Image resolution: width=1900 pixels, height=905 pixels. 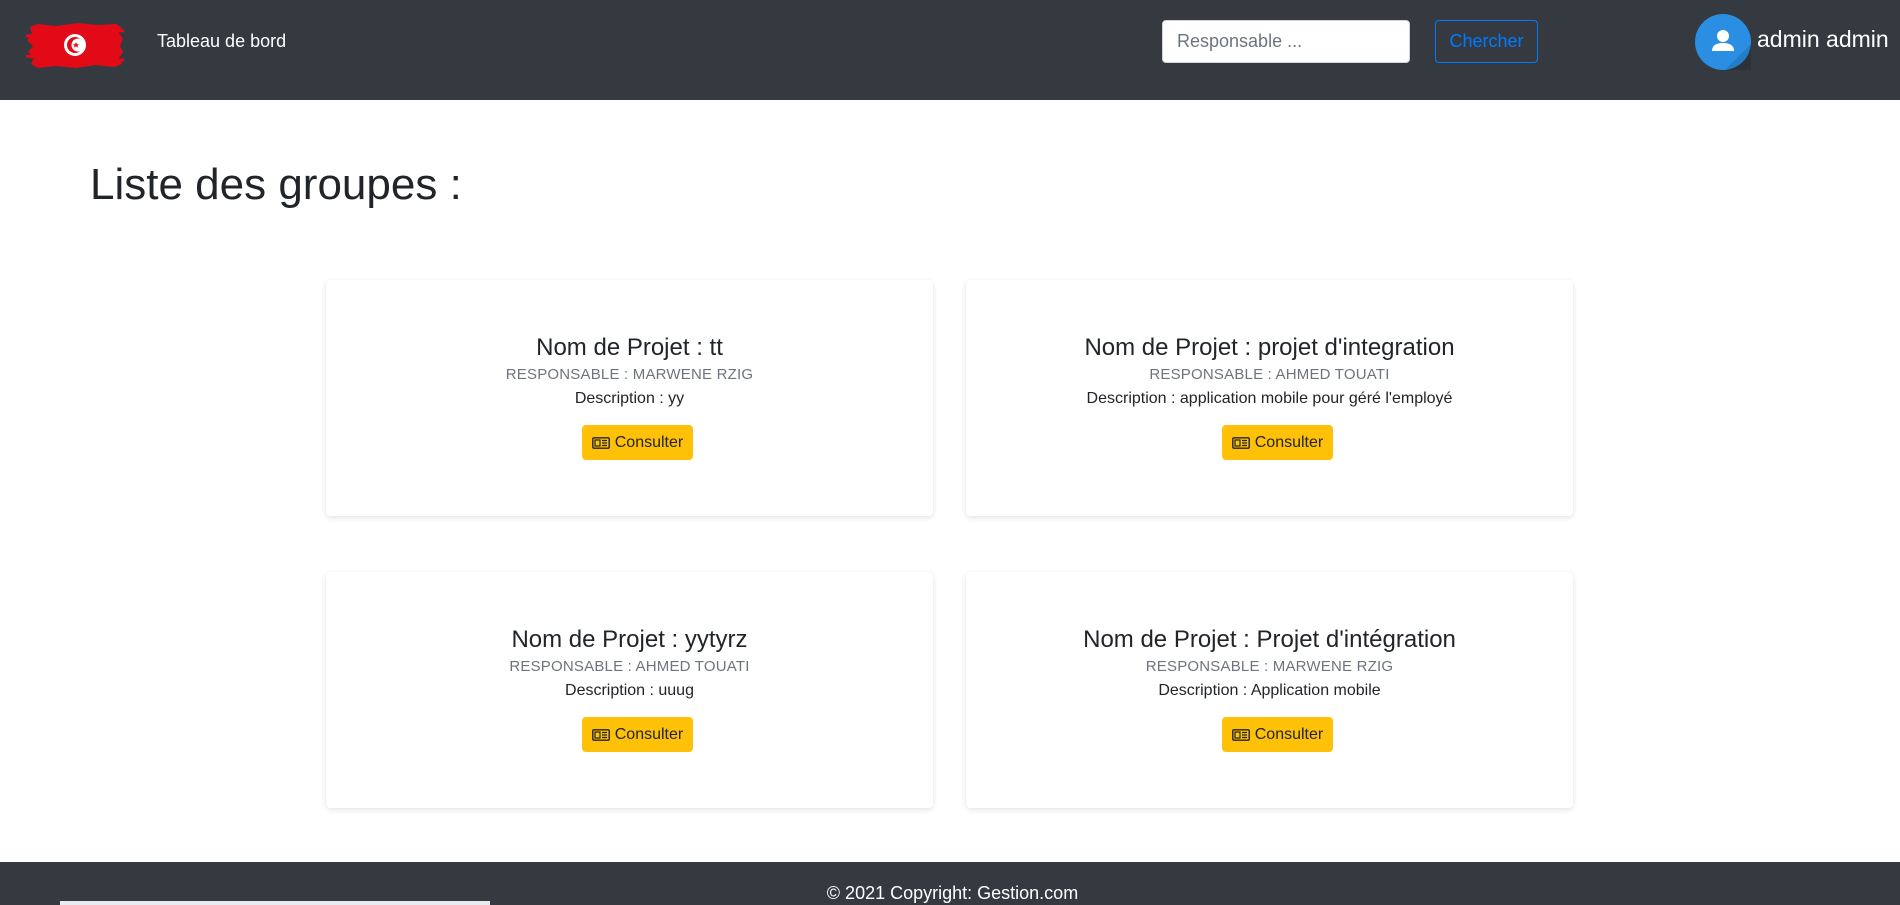 I want to click on card-description: Description : uuug, so click(x=629, y=690).